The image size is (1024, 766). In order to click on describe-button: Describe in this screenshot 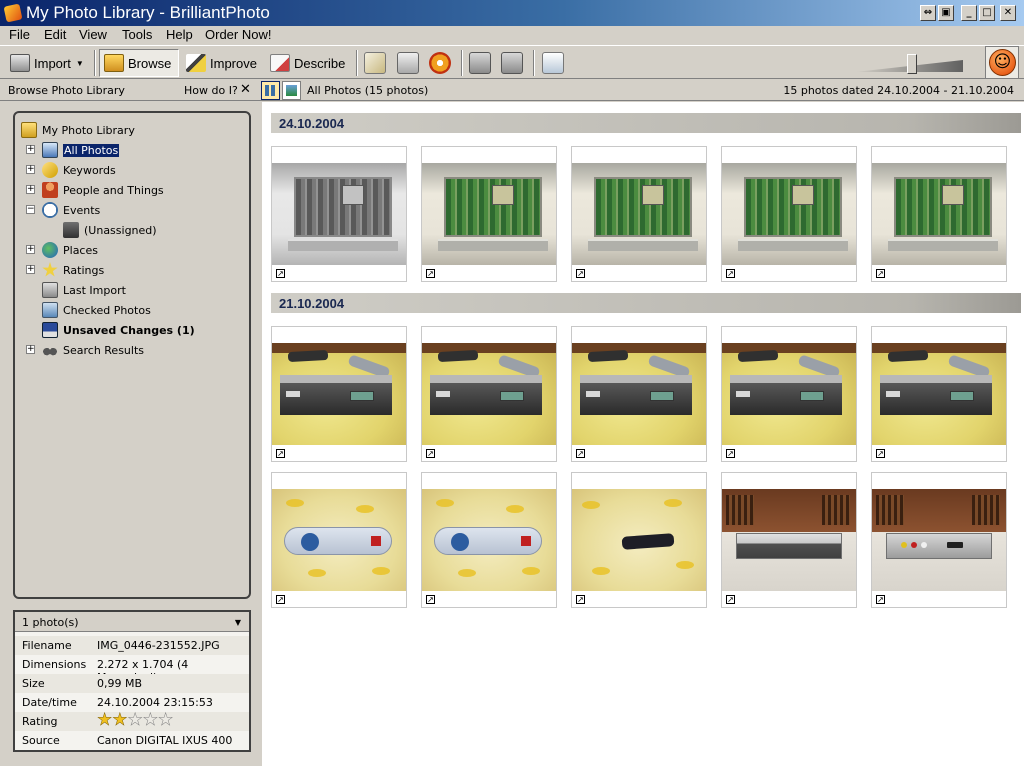, I will do `click(307, 63)`.